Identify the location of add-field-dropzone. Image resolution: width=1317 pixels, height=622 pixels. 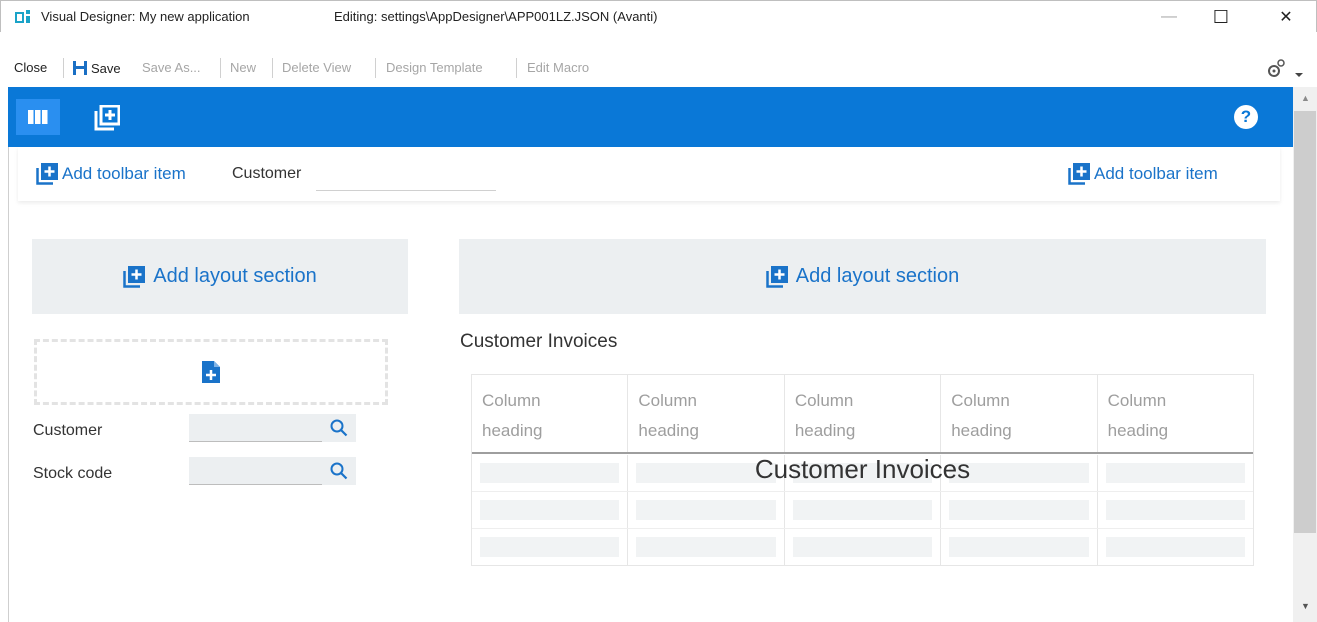
(211, 372).